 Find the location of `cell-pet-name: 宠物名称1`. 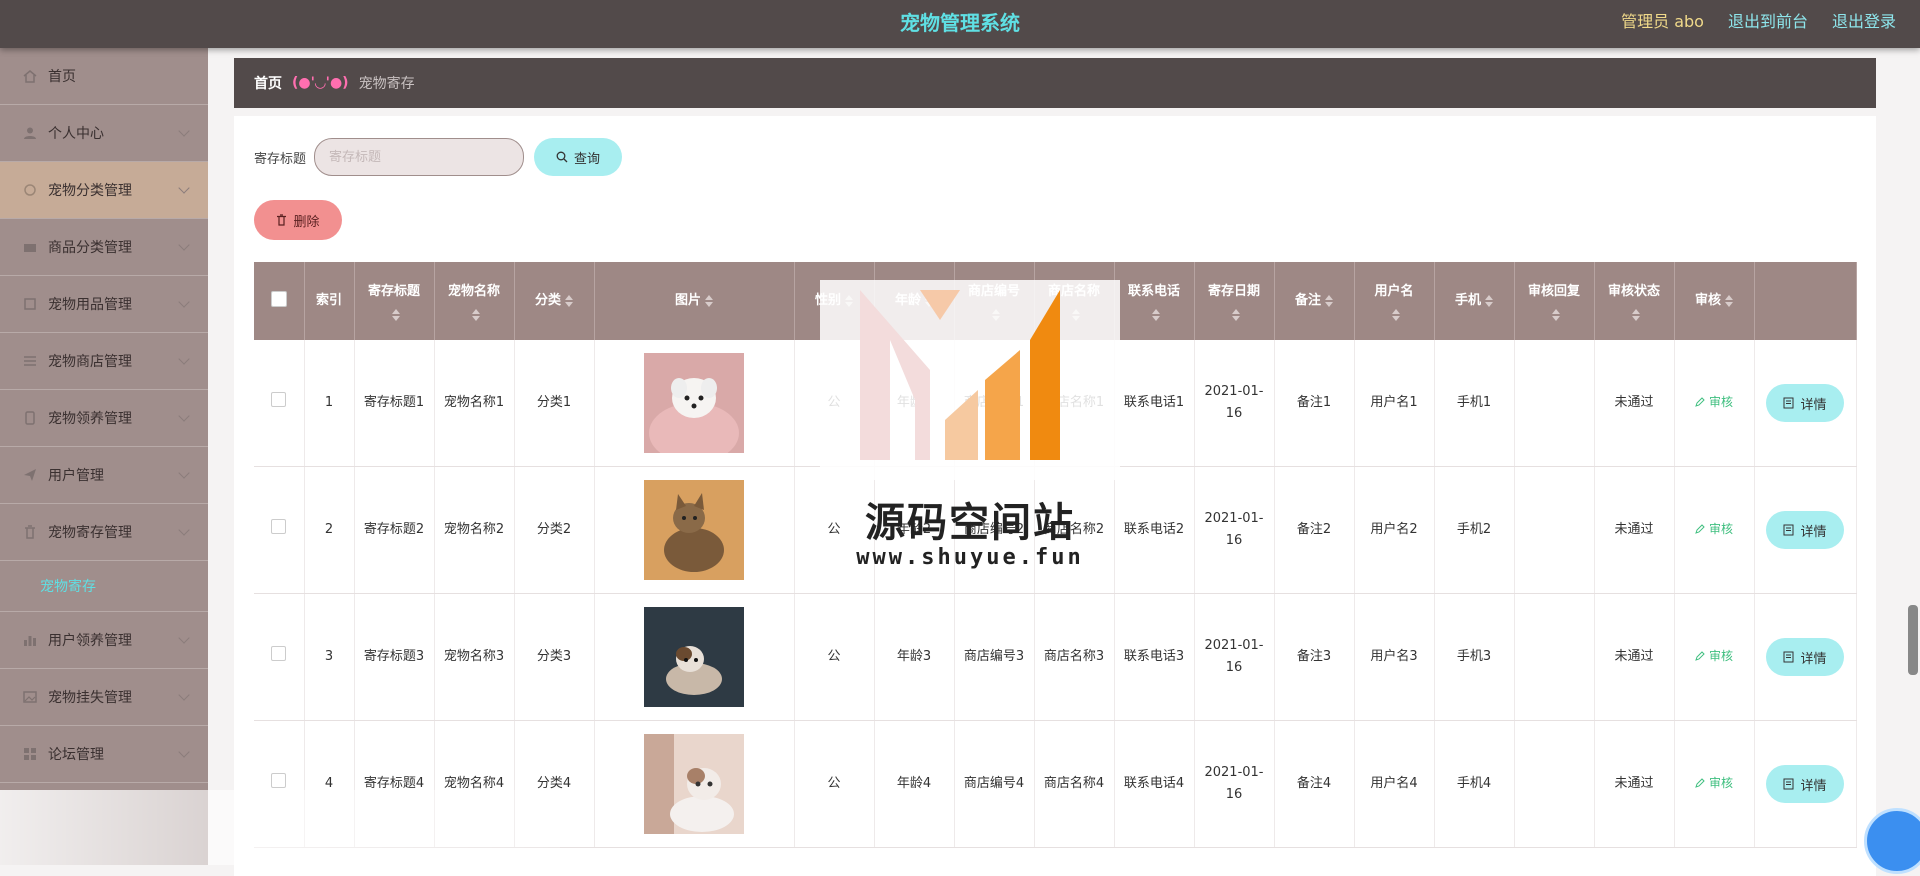

cell-pet-name: 宠物名称1 is located at coordinates (474, 403).